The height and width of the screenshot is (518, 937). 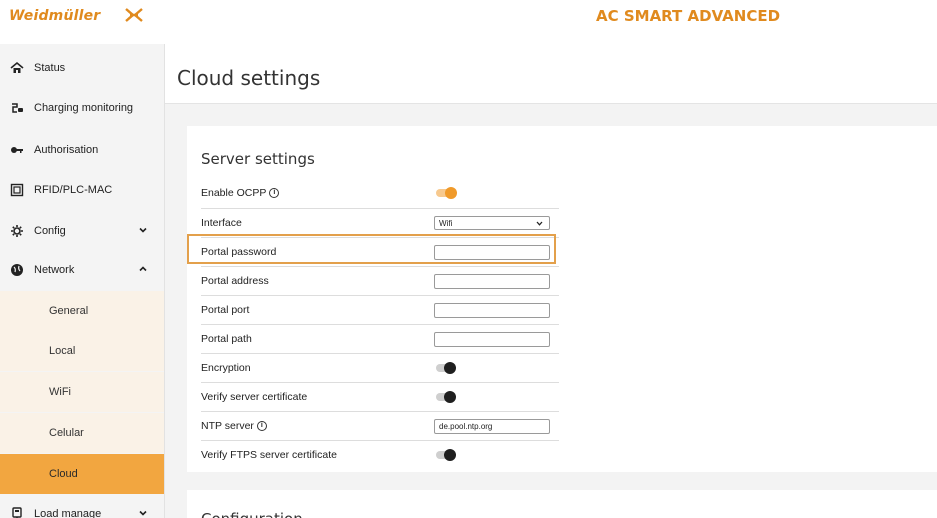 I want to click on section-title: Server settings, so click(x=258, y=159).